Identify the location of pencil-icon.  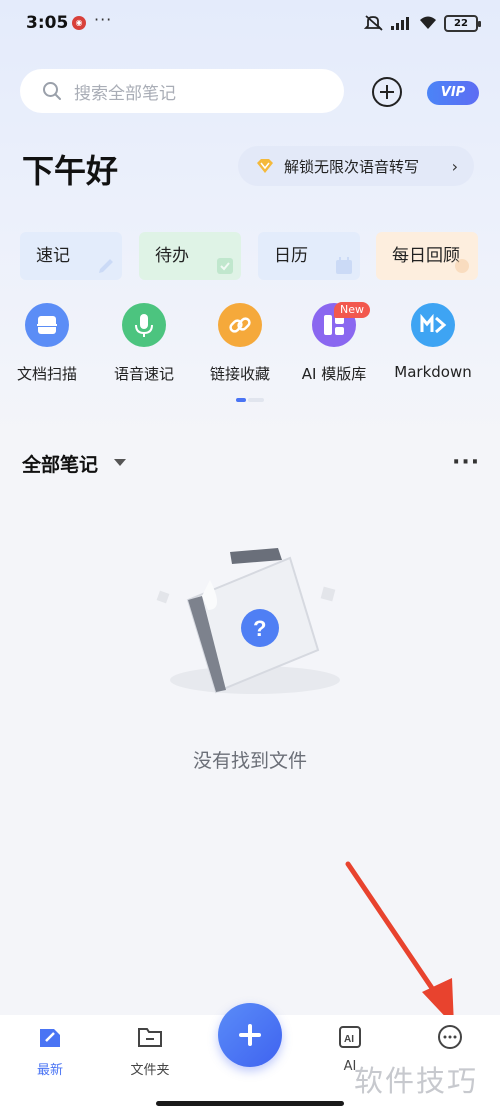
(106, 266).